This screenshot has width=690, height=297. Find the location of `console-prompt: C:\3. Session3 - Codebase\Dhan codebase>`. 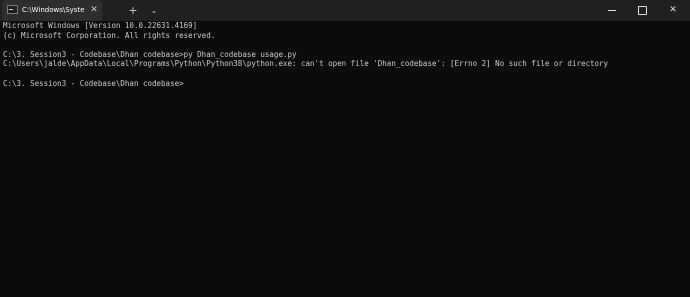

console-prompt: C:\3. Session3 - Codebase\Dhan codebase> is located at coordinates (346, 84).